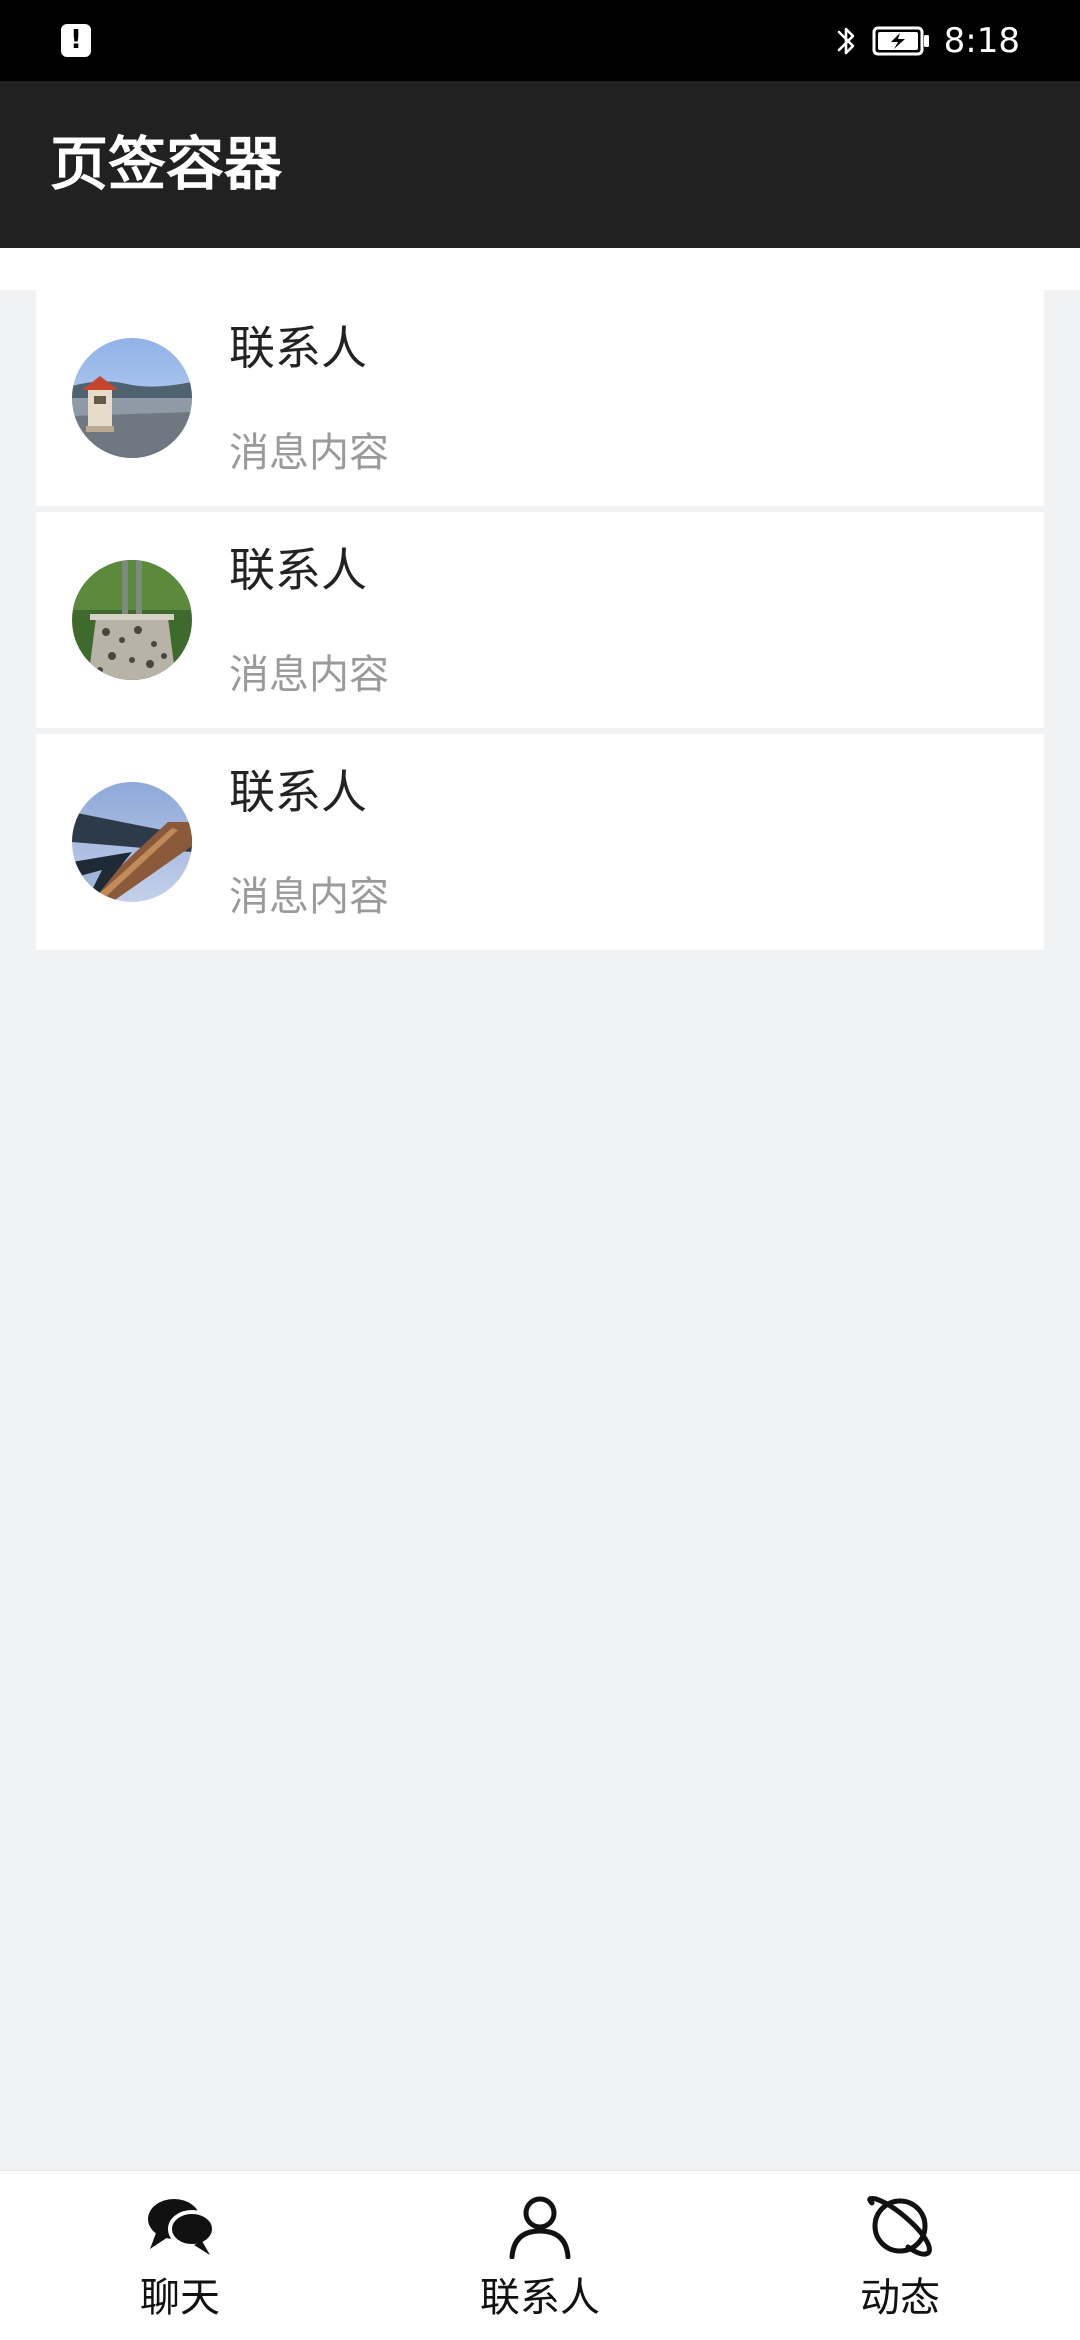  I want to click on bottom-nav: 聊天 联系人 动态, so click(540, 2255).